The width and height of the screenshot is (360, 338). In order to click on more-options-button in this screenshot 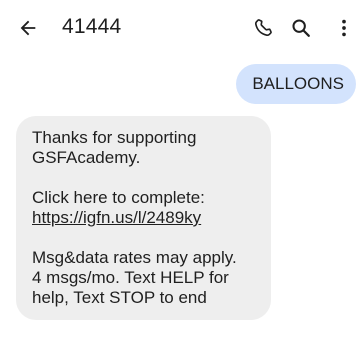, I will do `click(344, 28)`.